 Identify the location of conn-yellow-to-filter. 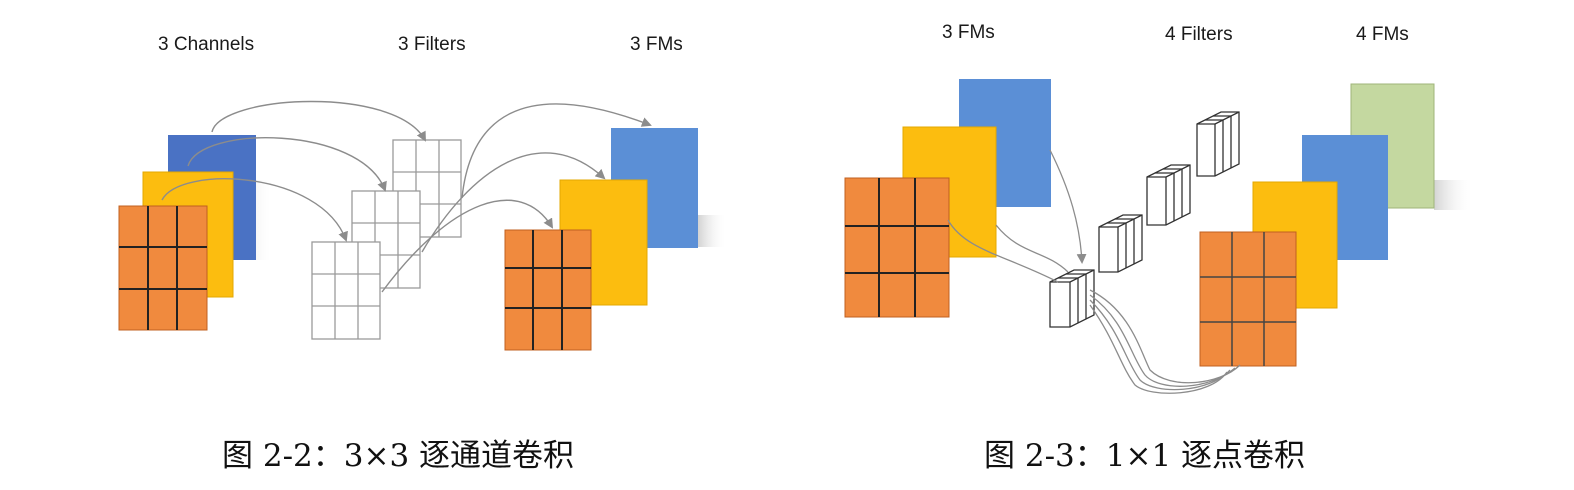
(1032, 248).